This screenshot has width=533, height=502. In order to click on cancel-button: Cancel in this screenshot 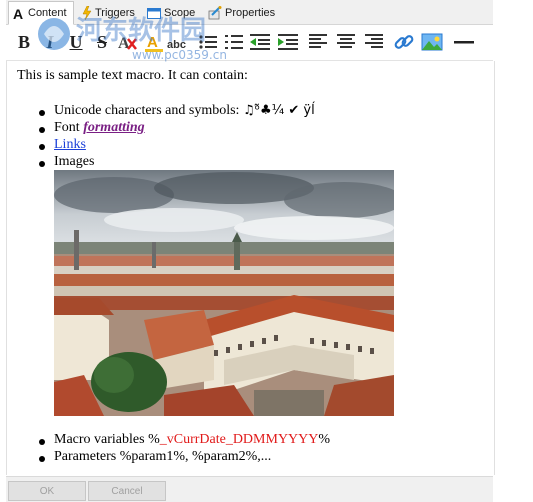, I will do `click(127, 491)`.